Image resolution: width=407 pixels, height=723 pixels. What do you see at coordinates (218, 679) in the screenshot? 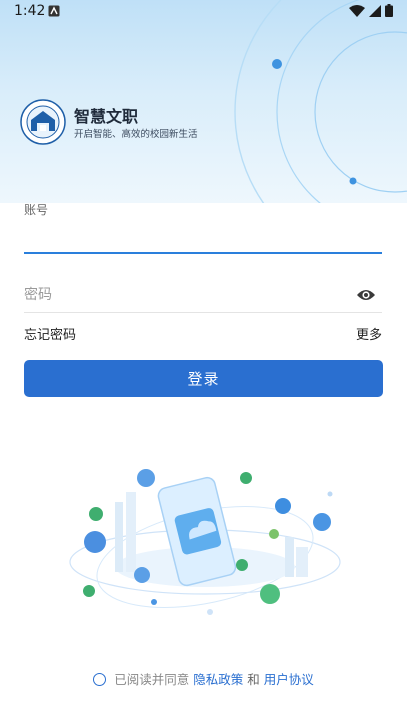
I see `privacy-policy-link: 隐私政策` at bounding box center [218, 679].